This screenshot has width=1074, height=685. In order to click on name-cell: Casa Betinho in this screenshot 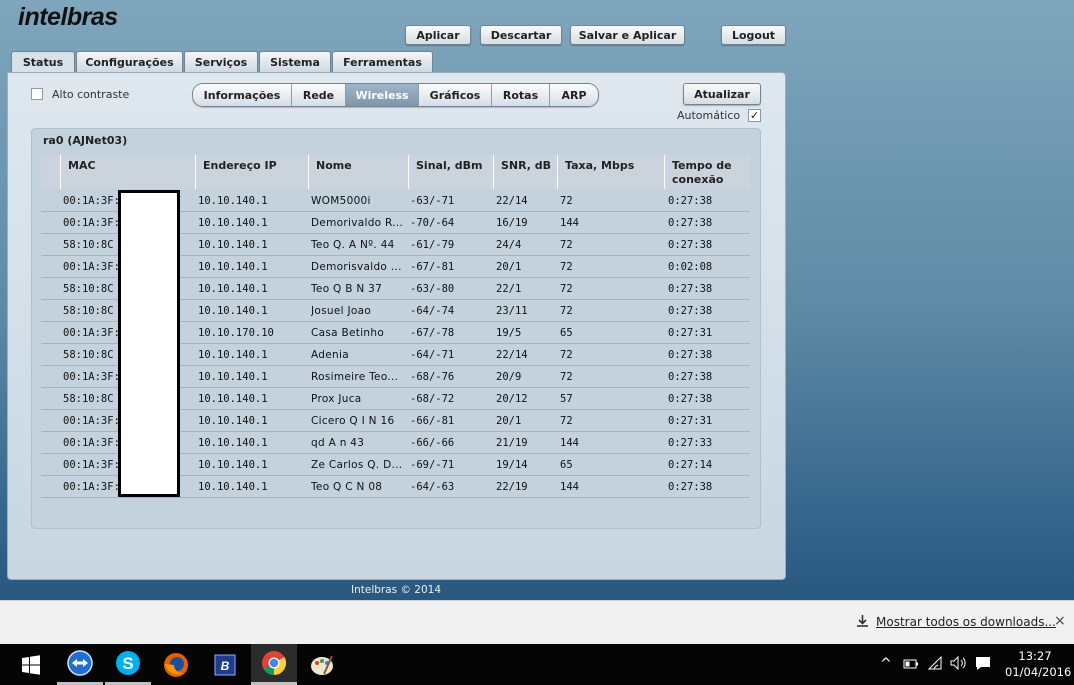, I will do `click(348, 333)`.